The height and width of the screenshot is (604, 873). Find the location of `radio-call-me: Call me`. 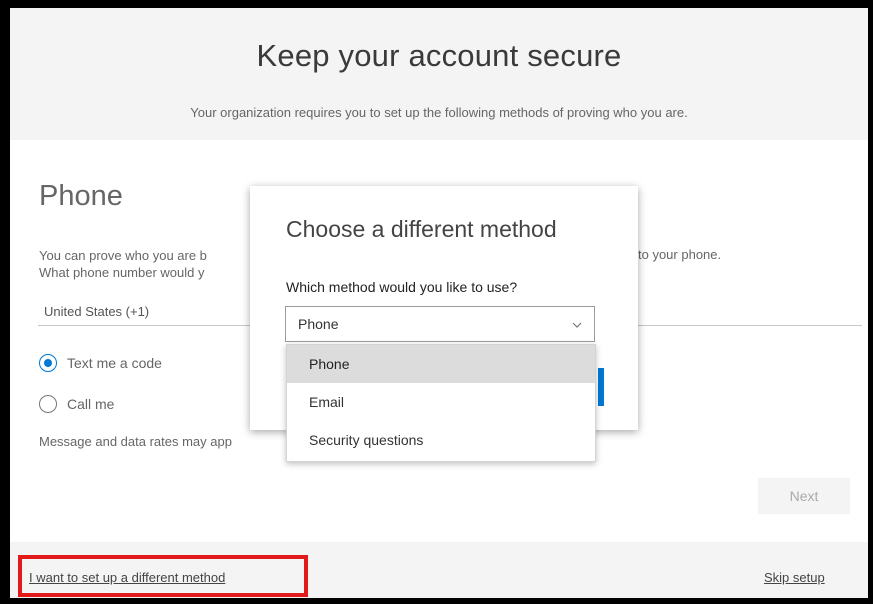

radio-call-me: Call me is located at coordinates (76, 404).